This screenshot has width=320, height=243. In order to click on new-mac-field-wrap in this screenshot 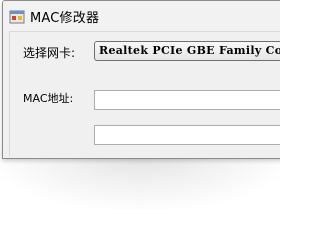, I will do `click(187, 136)`.